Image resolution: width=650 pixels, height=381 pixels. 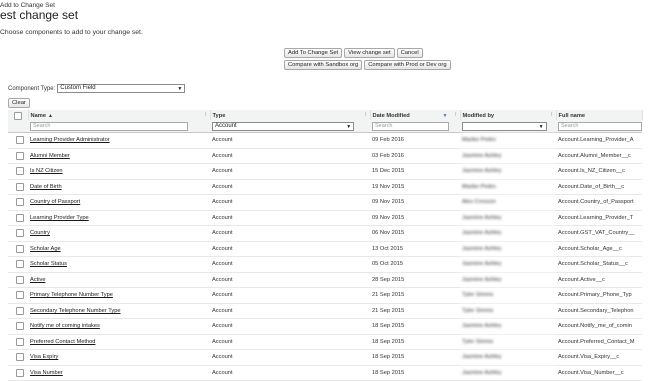 I want to click on select-all-checkbox, so click(x=18, y=115).